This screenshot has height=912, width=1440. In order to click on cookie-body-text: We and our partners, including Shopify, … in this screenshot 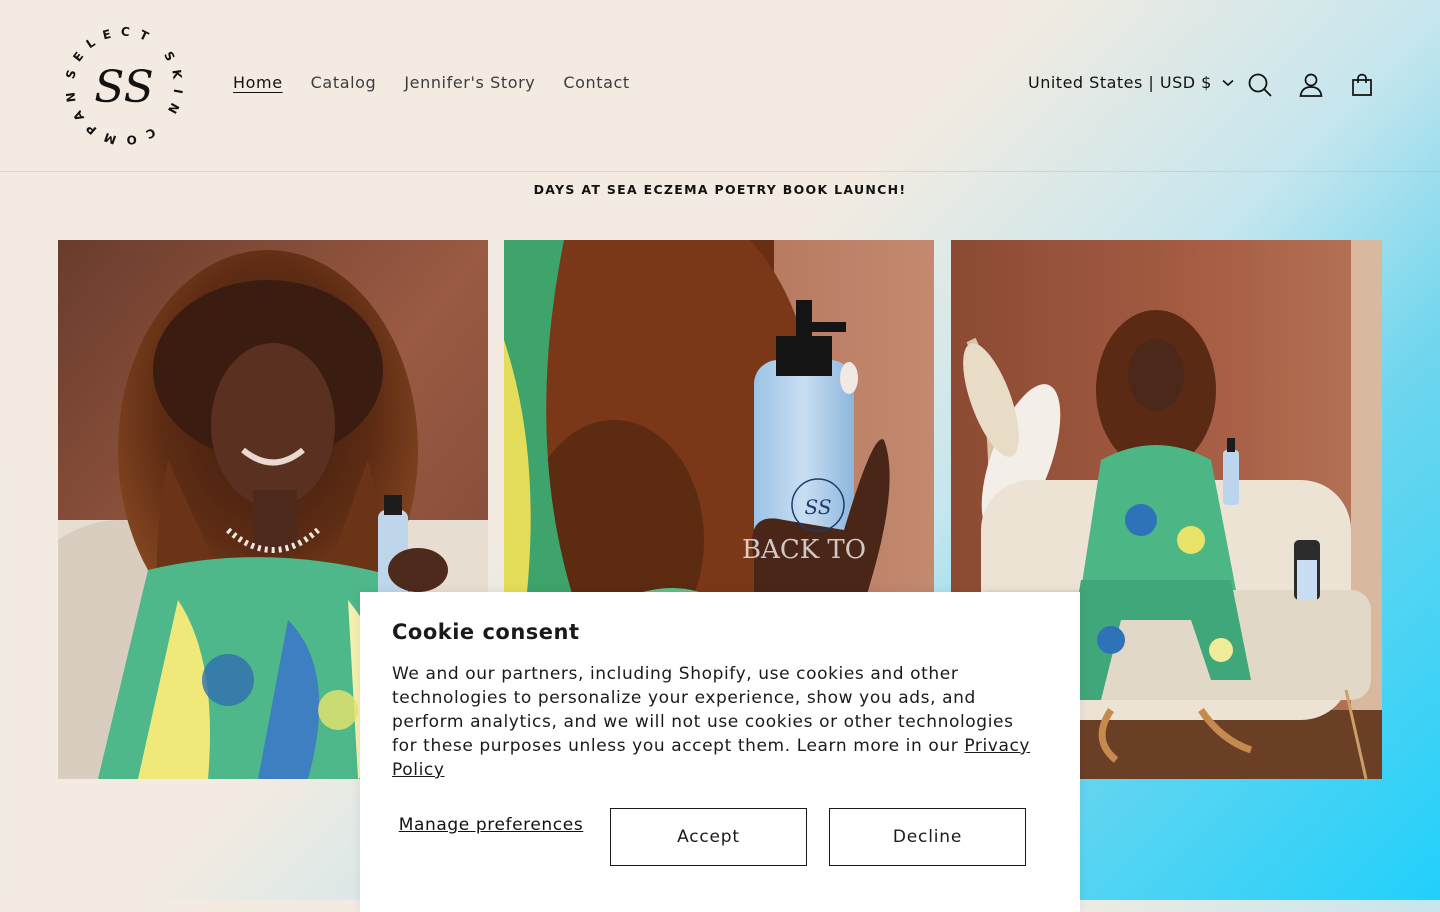, I will do `click(703, 710)`.